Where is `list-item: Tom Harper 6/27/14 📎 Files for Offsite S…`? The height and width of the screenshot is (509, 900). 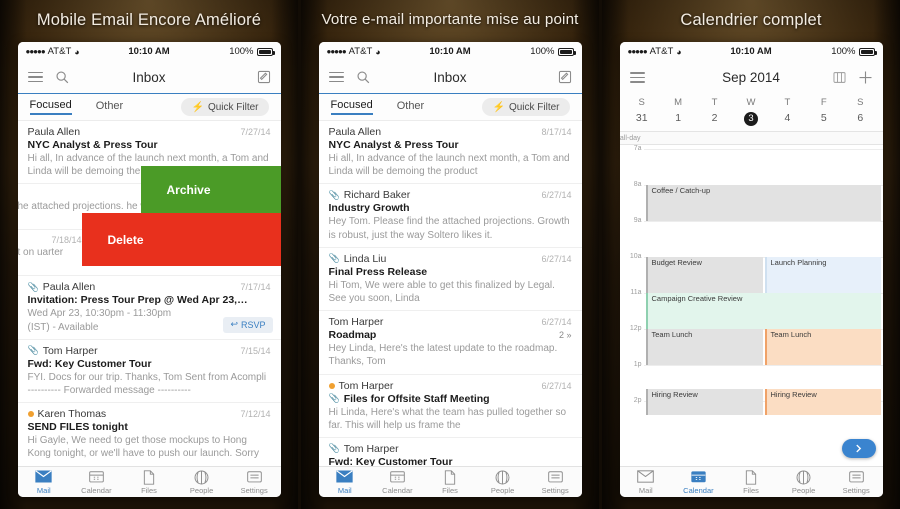
list-item: Tom Harper 6/27/14 📎 Files for Offsite S… is located at coordinates (450, 406).